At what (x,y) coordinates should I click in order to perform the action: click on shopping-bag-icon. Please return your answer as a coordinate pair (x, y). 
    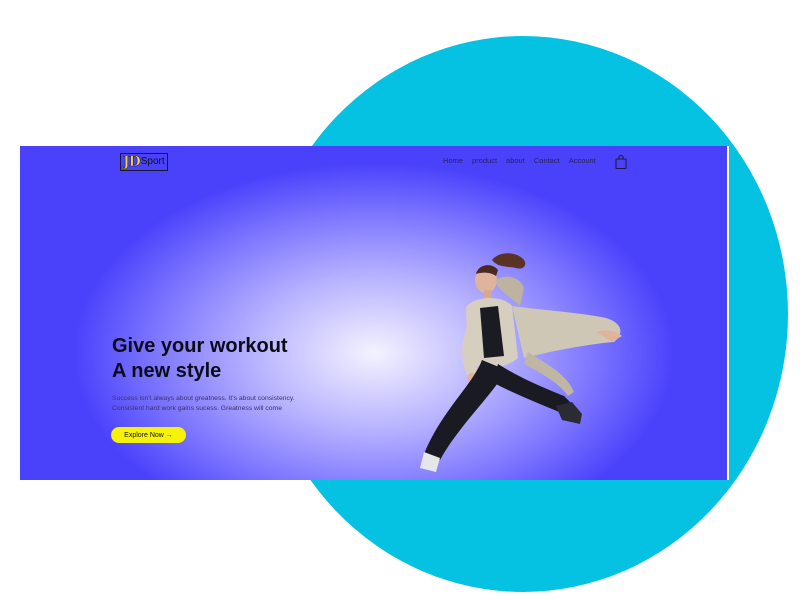
    Looking at the image, I should click on (621, 162).